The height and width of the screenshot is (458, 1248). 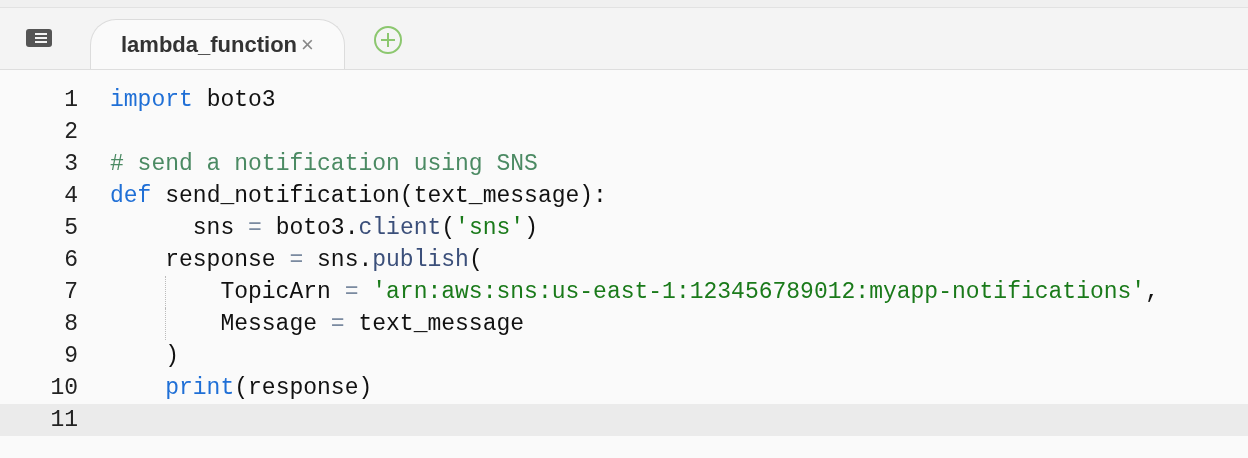 What do you see at coordinates (70, 228) in the screenshot?
I see `line-number: 5` at bounding box center [70, 228].